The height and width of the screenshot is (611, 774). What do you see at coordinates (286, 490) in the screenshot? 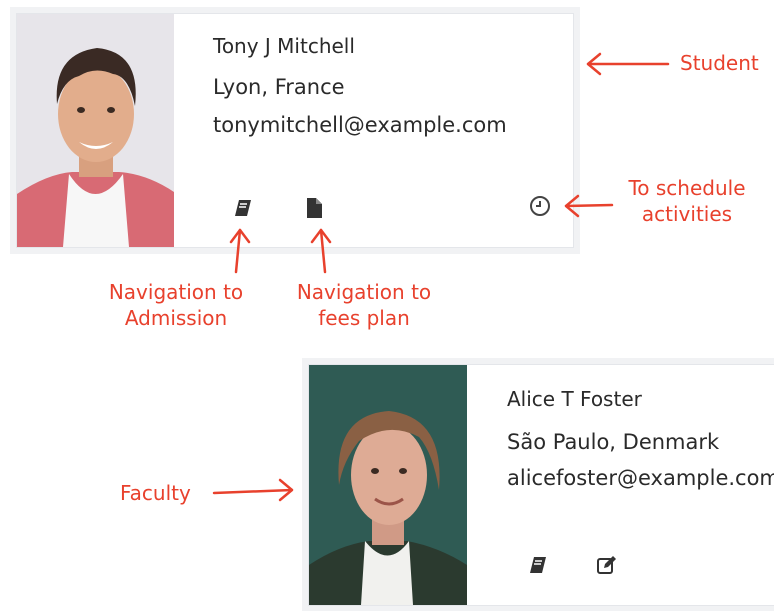
I see `arrow-faculty-head` at bounding box center [286, 490].